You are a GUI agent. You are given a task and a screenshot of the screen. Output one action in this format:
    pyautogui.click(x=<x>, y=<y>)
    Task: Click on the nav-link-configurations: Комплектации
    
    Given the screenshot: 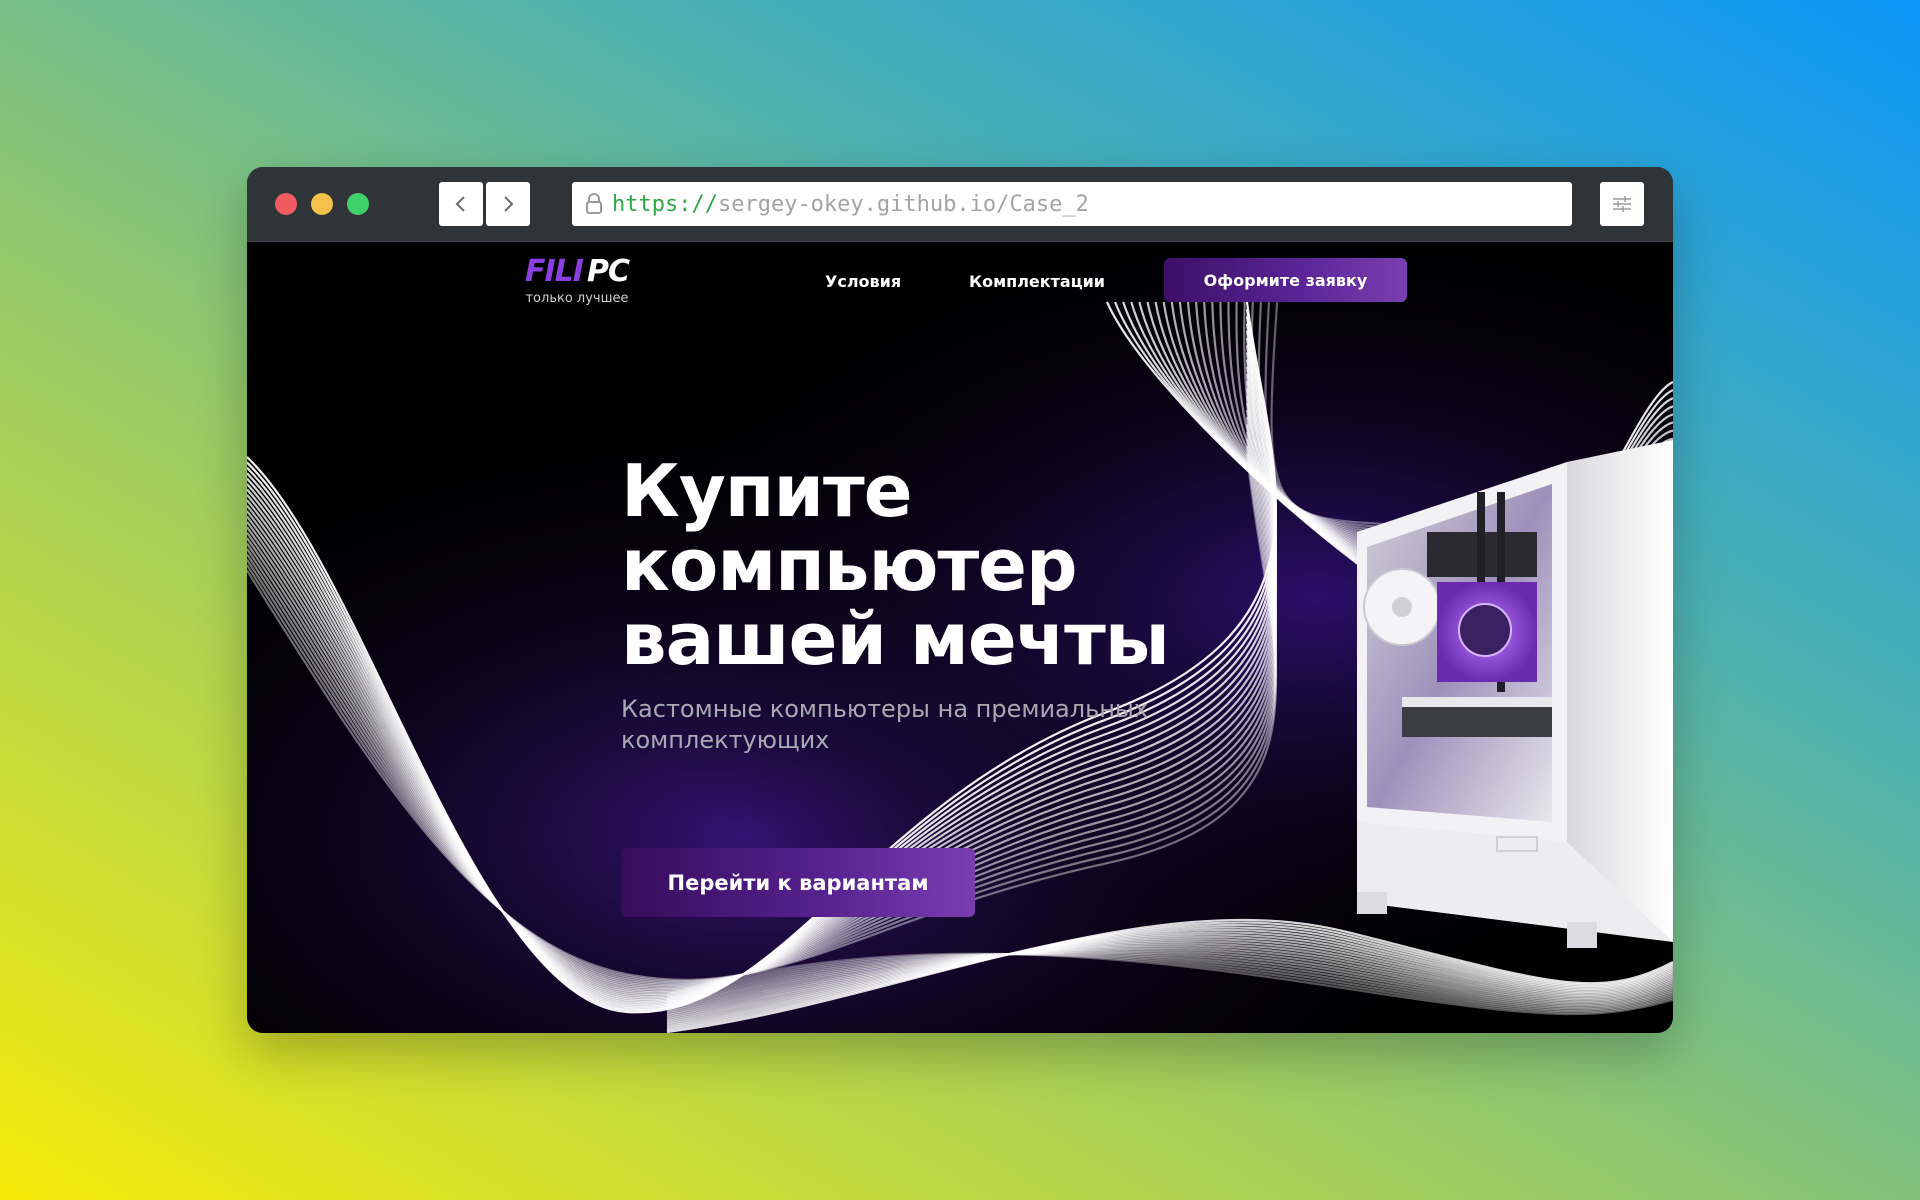 What is the action you would take?
    pyautogui.click(x=1037, y=281)
    